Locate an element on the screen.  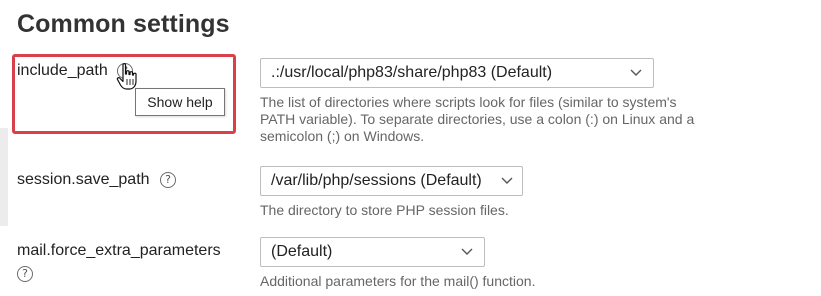
scrollbar-strip is located at coordinates (4, 177).